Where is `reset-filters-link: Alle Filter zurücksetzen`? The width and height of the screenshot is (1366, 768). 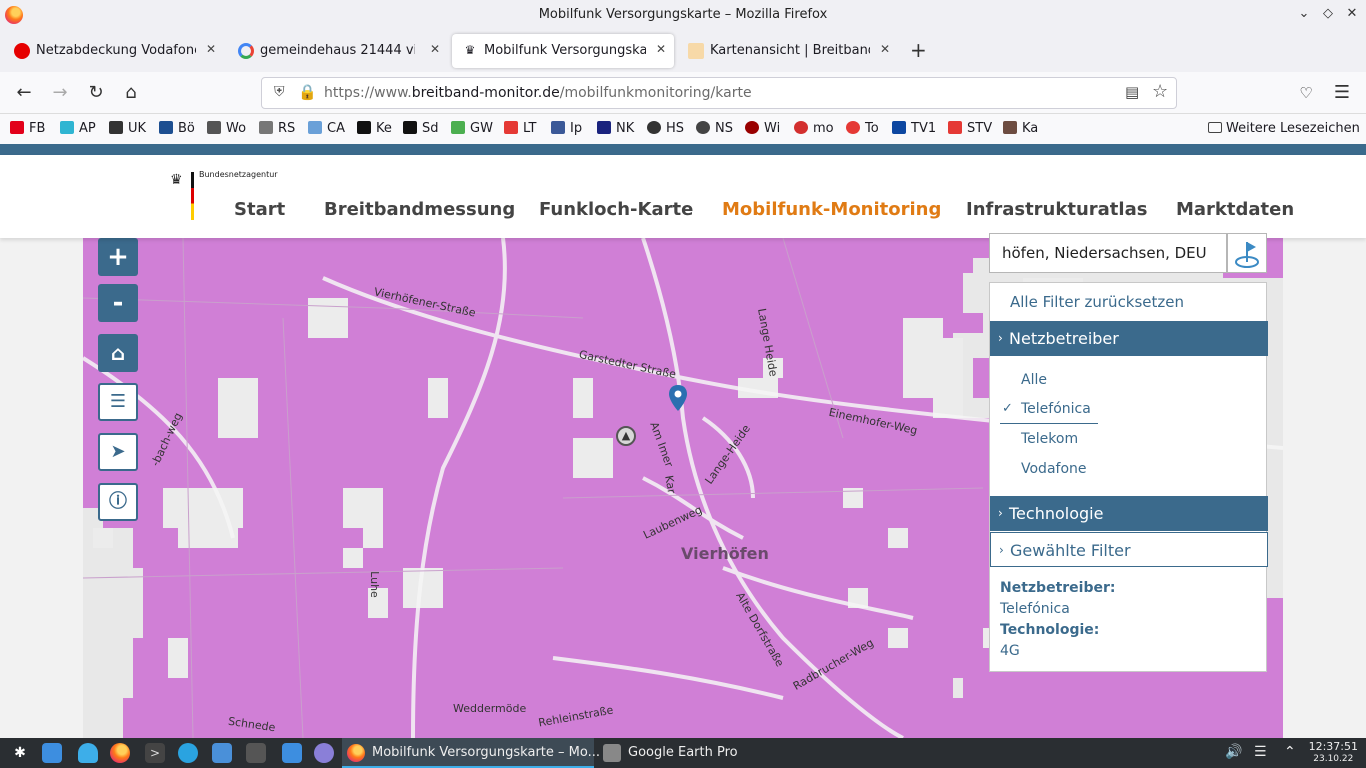 reset-filters-link: Alle Filter zurücksetzen is located at coordinates (1097, 302).